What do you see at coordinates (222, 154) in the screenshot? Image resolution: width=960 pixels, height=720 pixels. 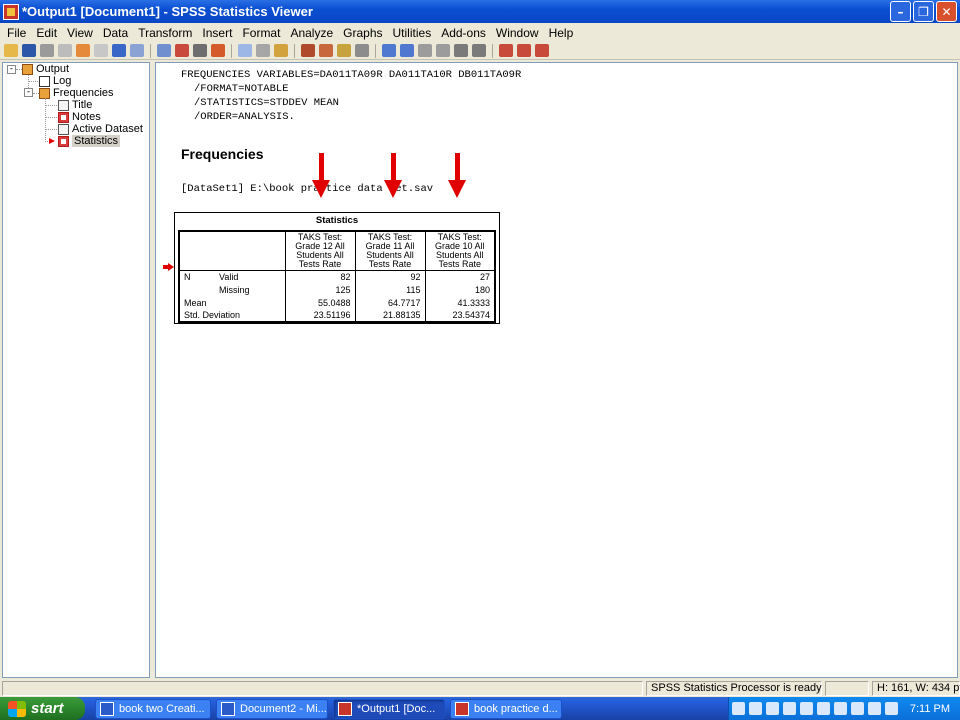 I see `frequencies-heading: Frequencies` at bounding box center [222, 154].